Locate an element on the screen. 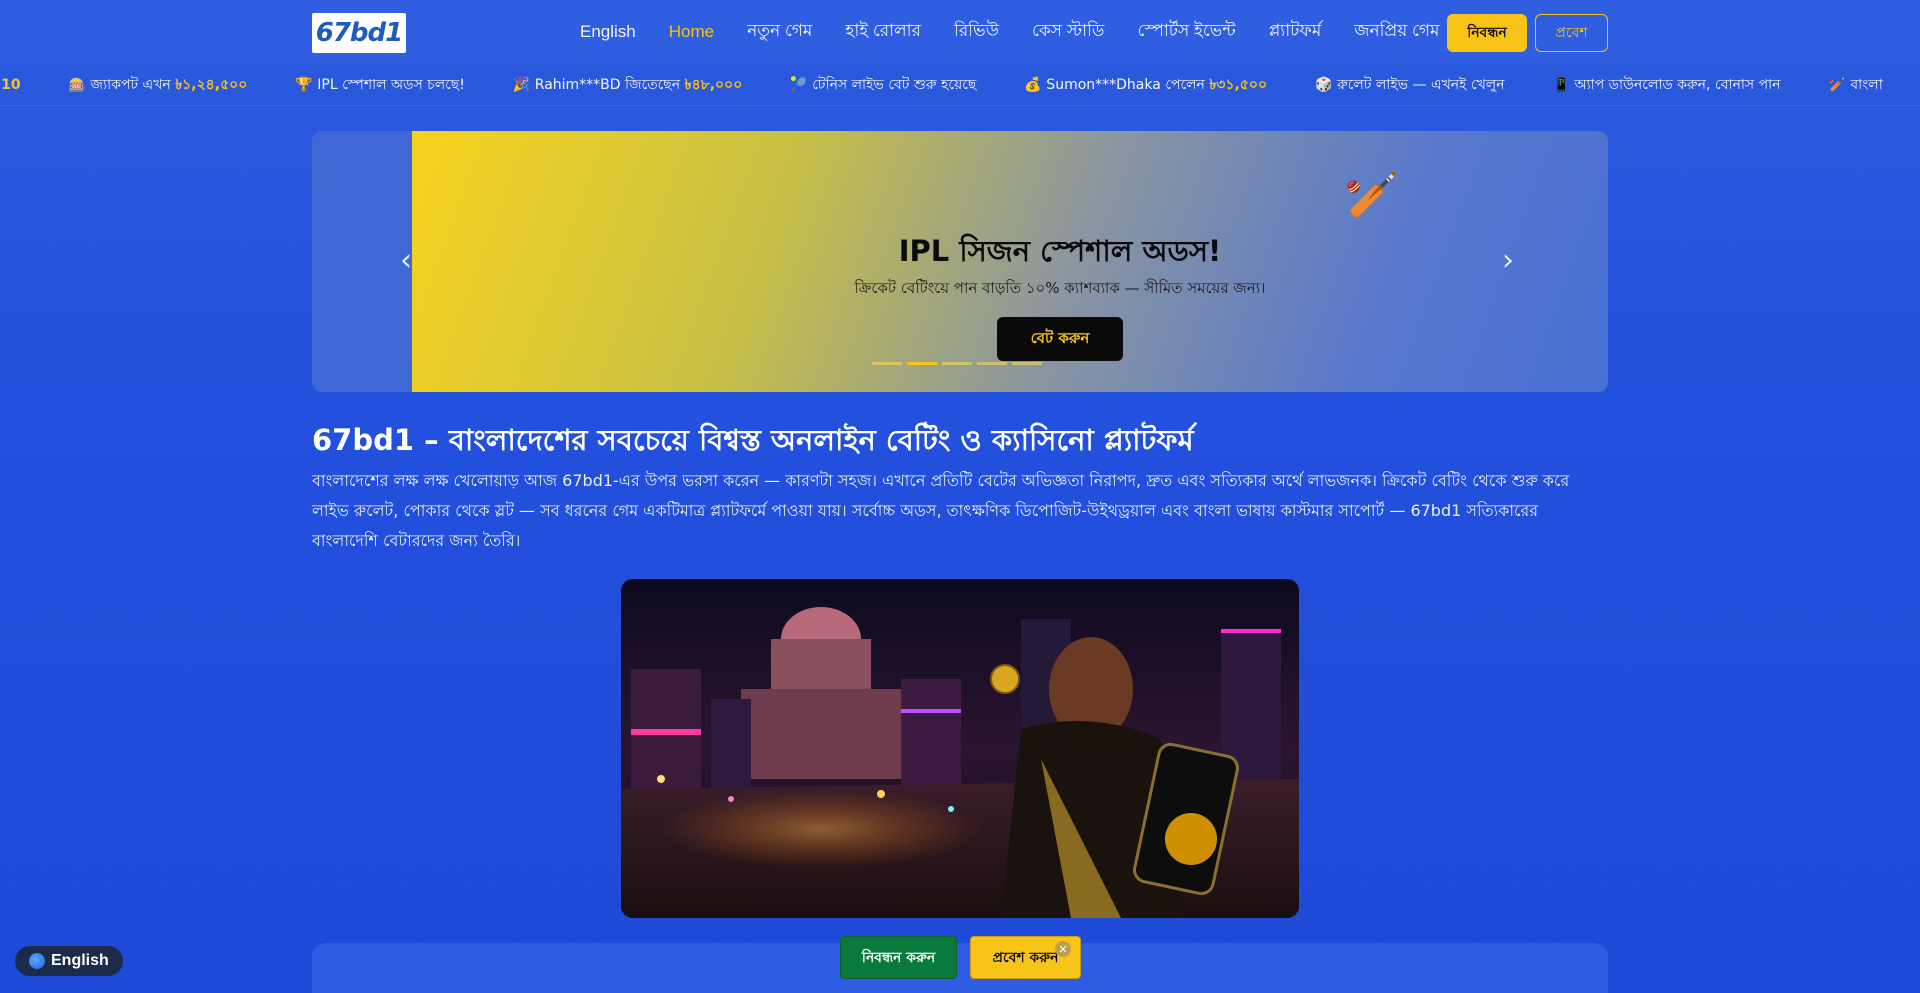 This screenshot has height=993, width=1920. nav-sports-events: স্পোর্টস ইভেন্ট is located at coordinates (1186, 32).